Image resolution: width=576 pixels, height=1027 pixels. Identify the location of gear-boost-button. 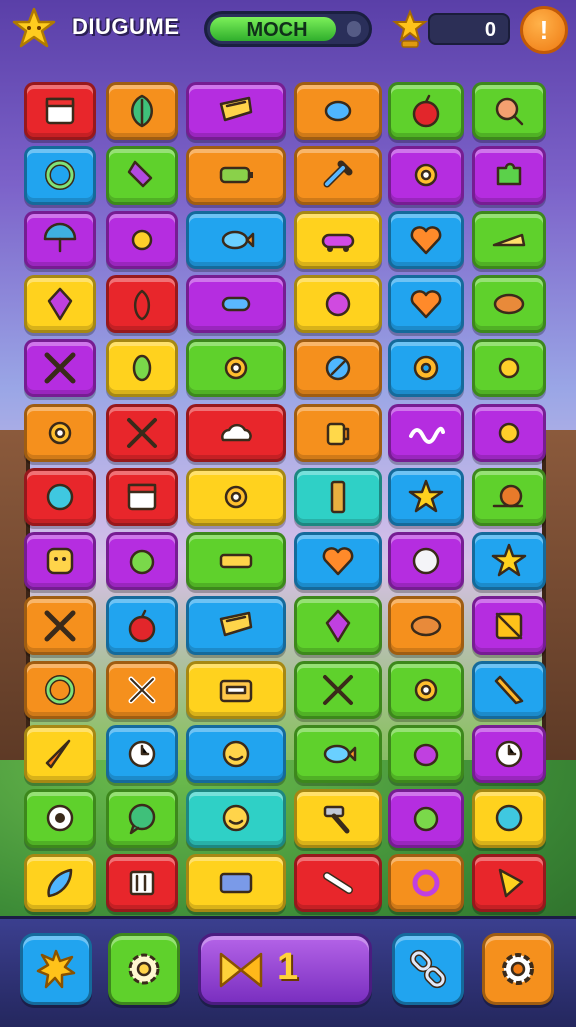
(144, 969).